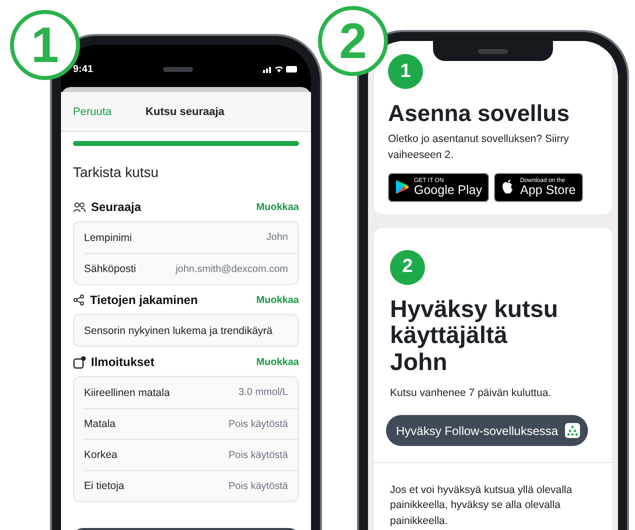  What do you see at coordinates (101, 455) in the screenshot?
I see `row-label: Korkea` at bounding box center [101, 455].